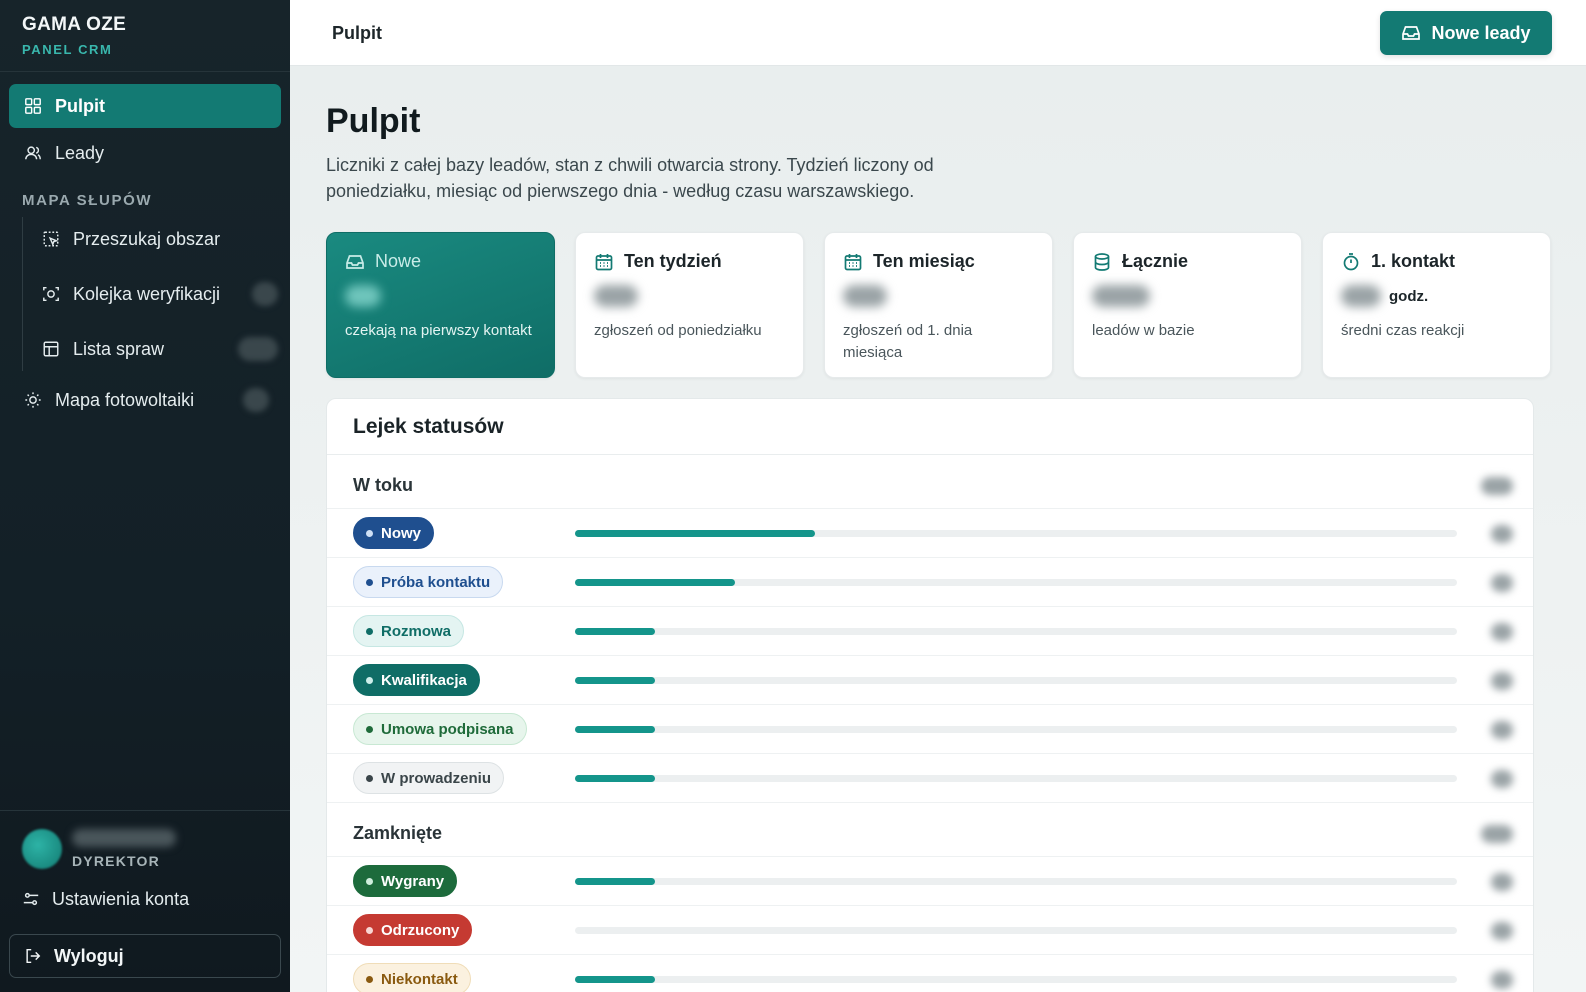  I want to click on users-icon, so click(33, 153).